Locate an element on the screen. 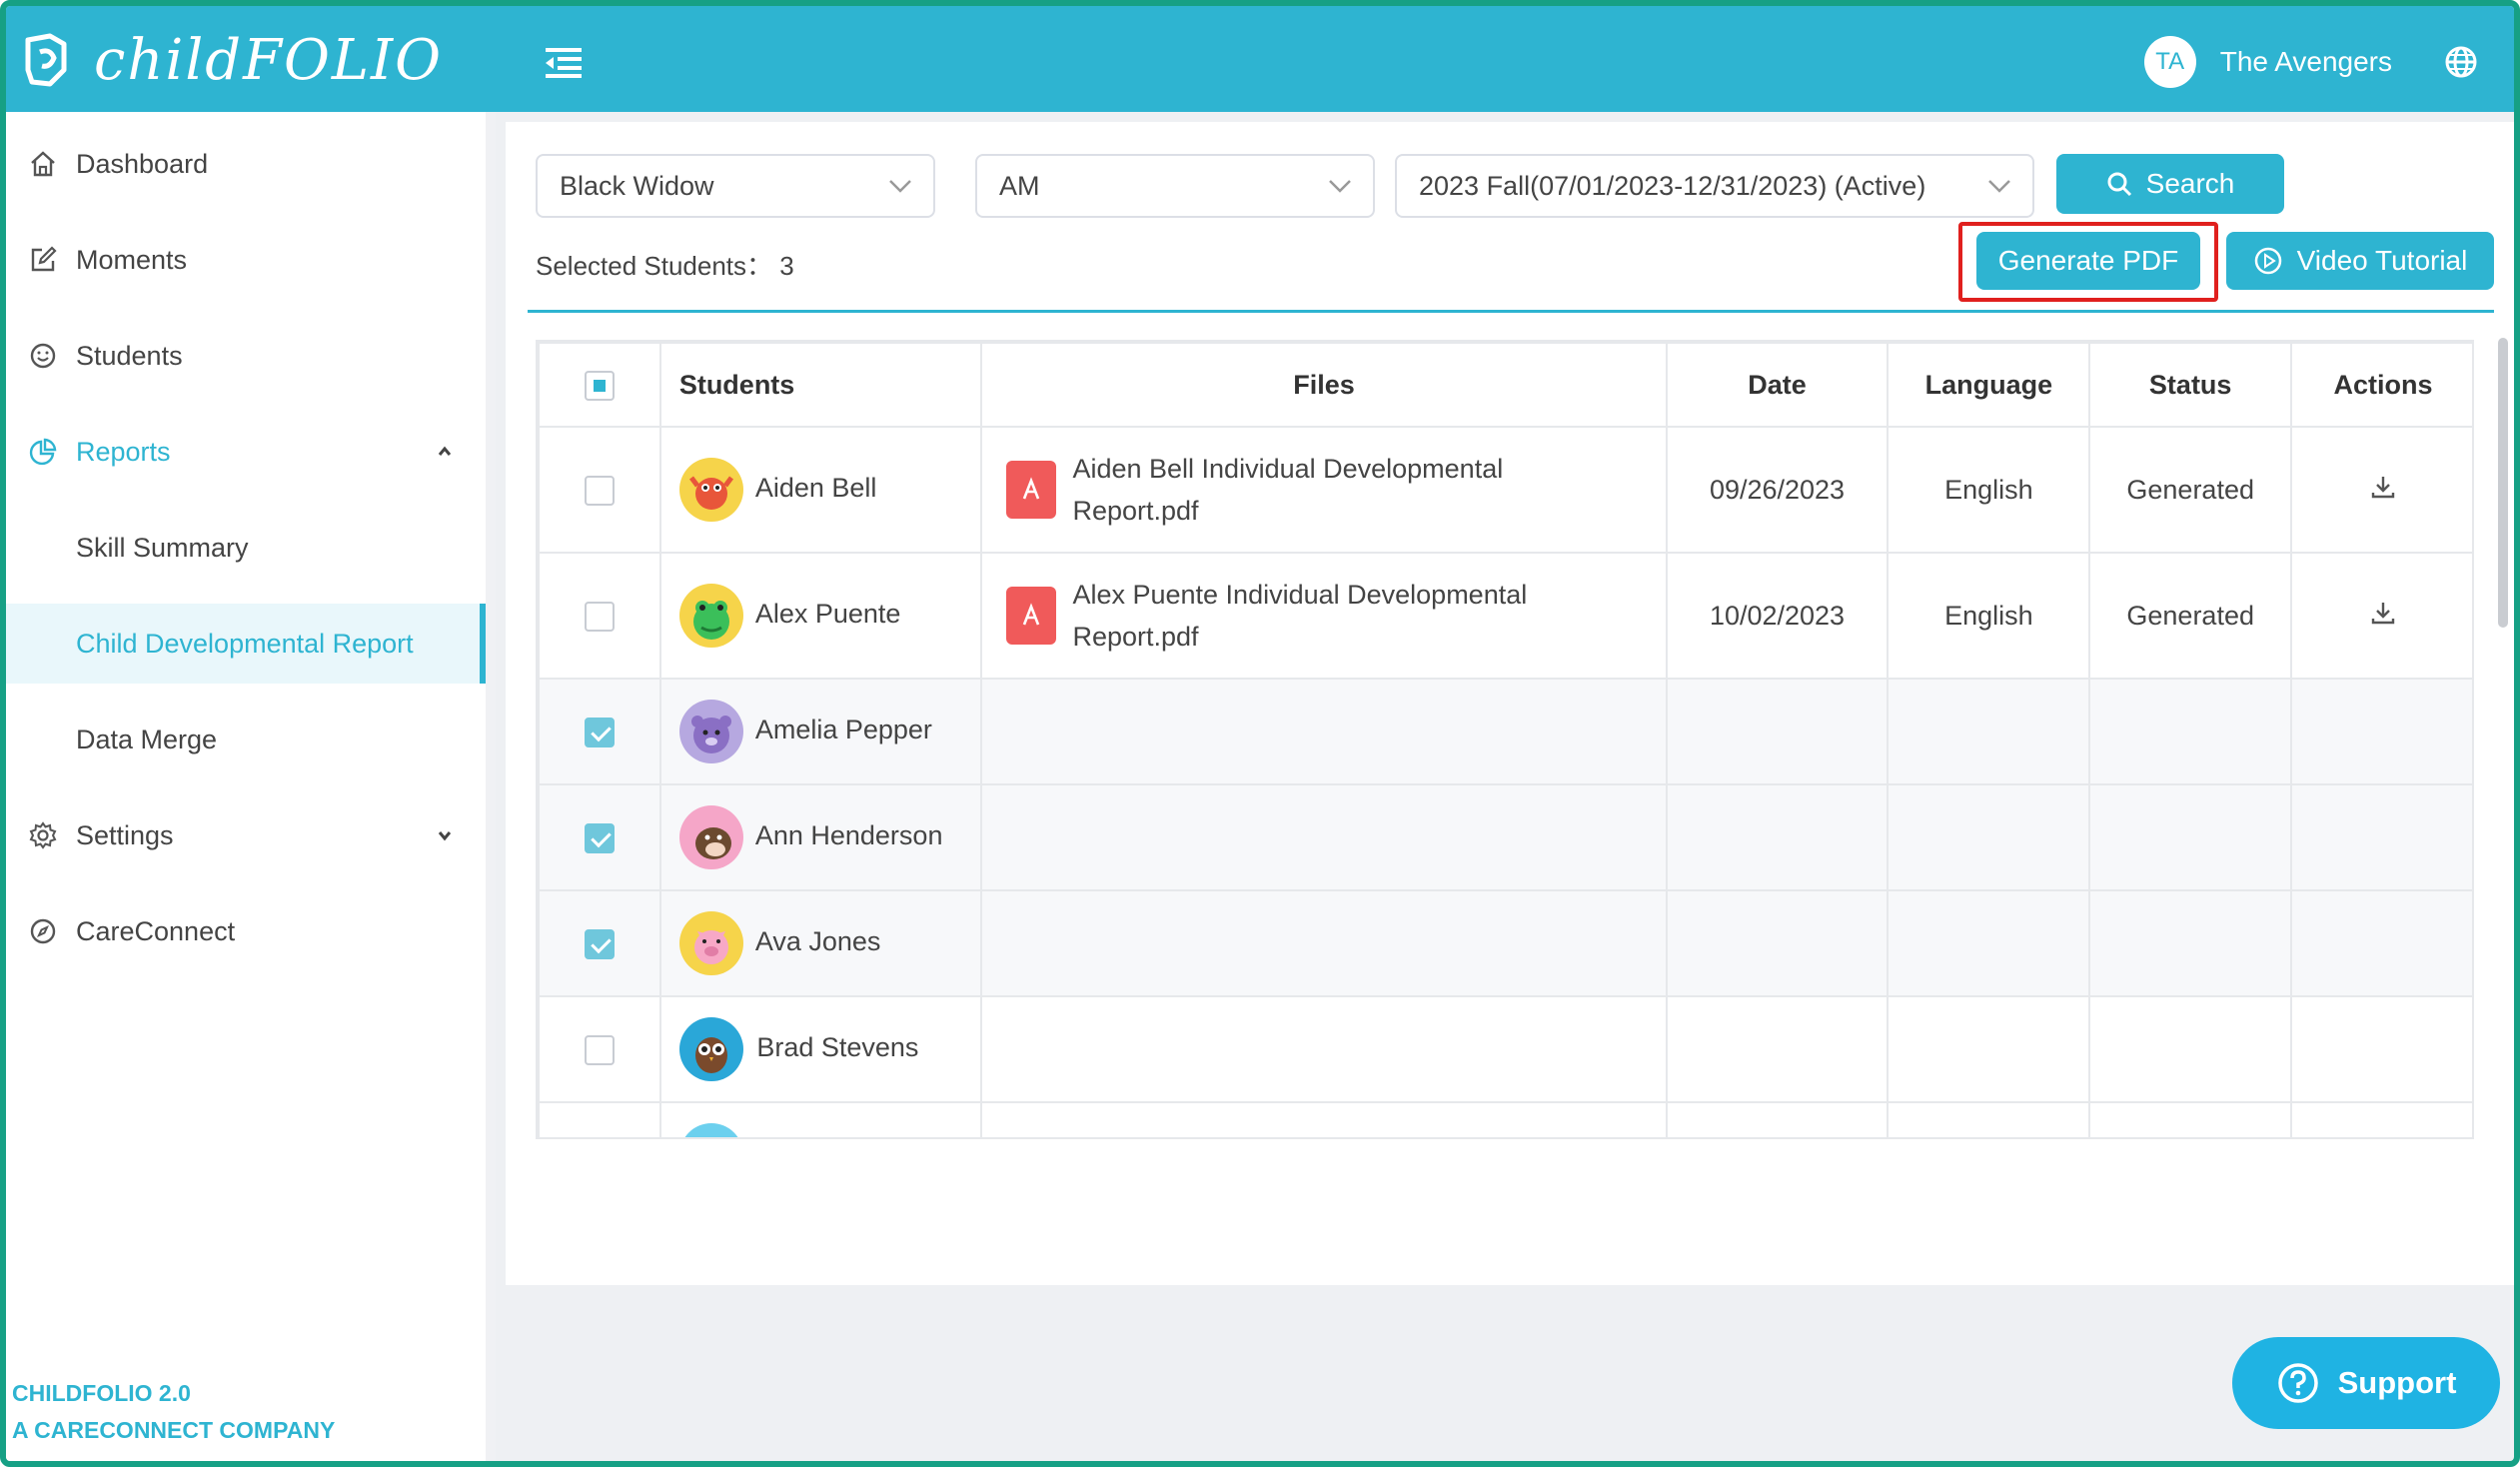 This screenshot has height=1467, width=2520. student-name: Aiden Bell is located at coordinates (815, 488).